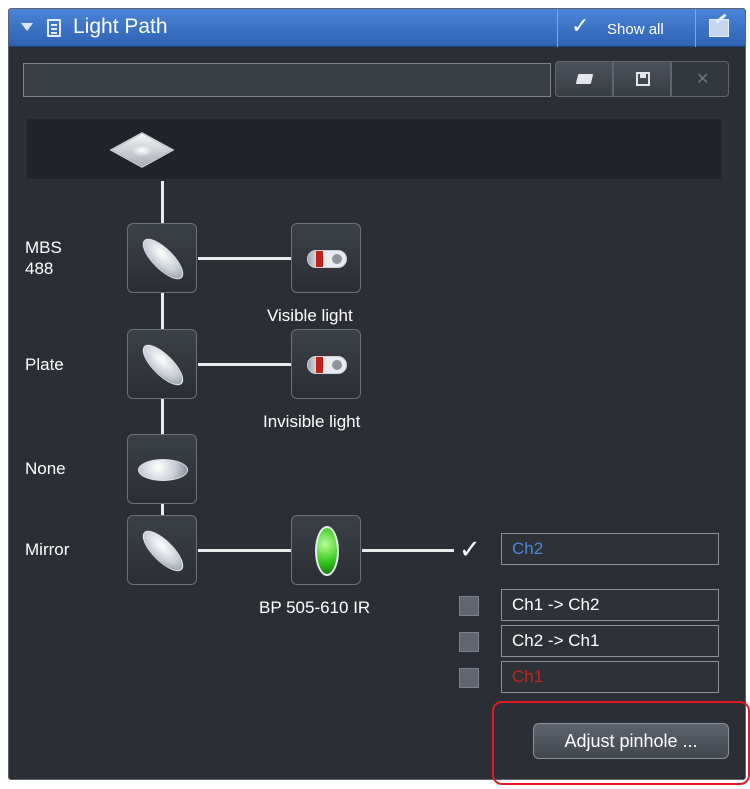  What do you see at coordinates (315, 607) in the screenshot?
I see `filter-label: BP 505-610 IR` at bounding box center [315, 607].